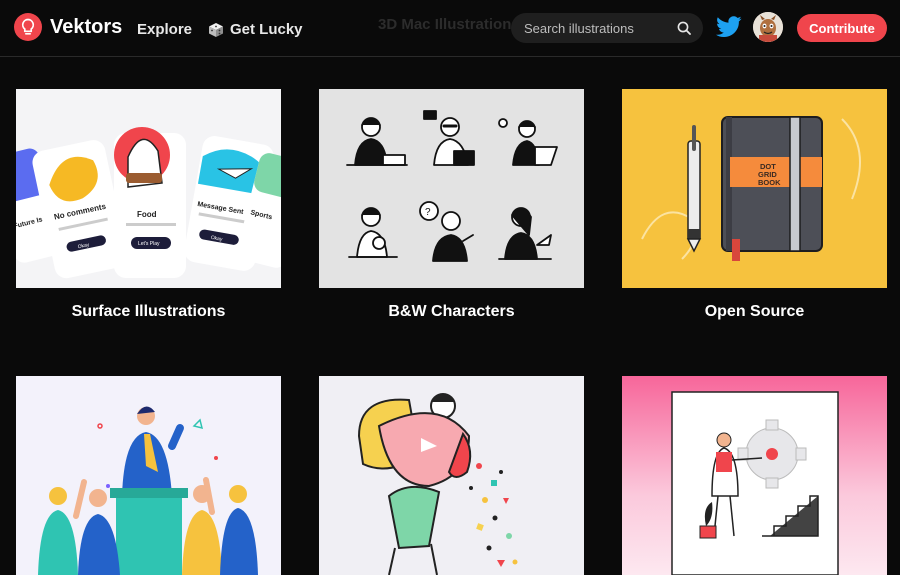  I want to click on lightbulb-icon, so click(28, 27).